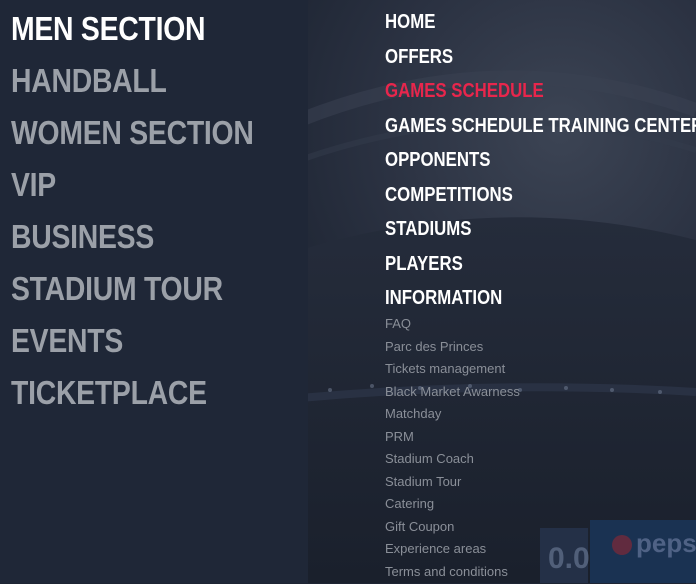 The width and height of the screenshot is (696, 584). Describe the element at coordinates (452, 325) in the screenshot. I see `info-link-faq: FAQ` at that location.